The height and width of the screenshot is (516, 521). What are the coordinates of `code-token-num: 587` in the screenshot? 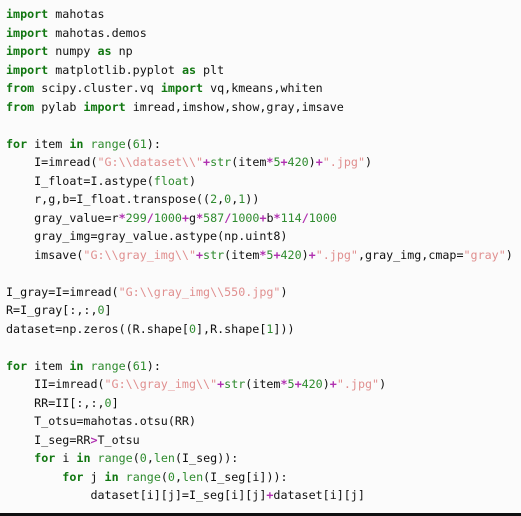 It's located at (214, 217).